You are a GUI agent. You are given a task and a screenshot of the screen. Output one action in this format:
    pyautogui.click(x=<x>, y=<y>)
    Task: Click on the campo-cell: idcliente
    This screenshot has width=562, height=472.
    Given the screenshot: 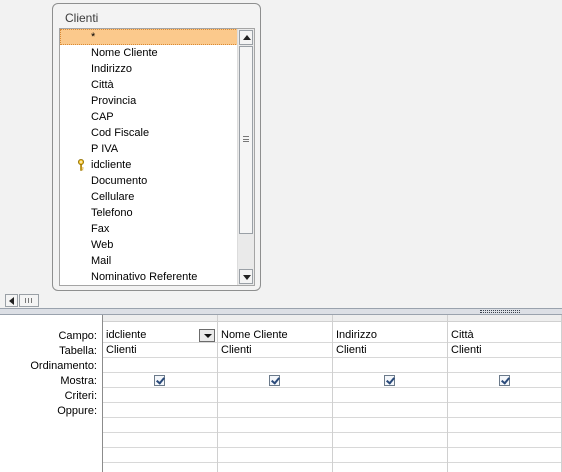 What is the action you would take?
    pyautogui.click(x=160, y=335)
    